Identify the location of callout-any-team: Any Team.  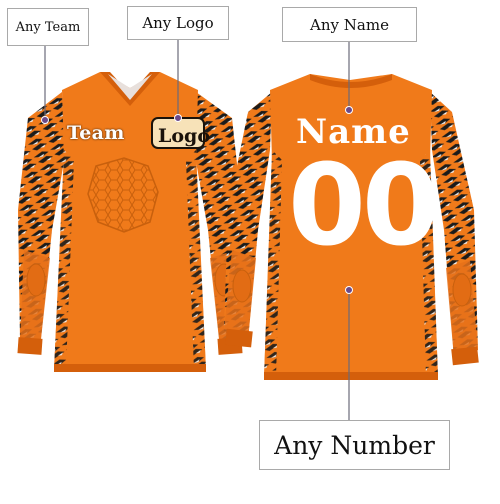
(48, 27).